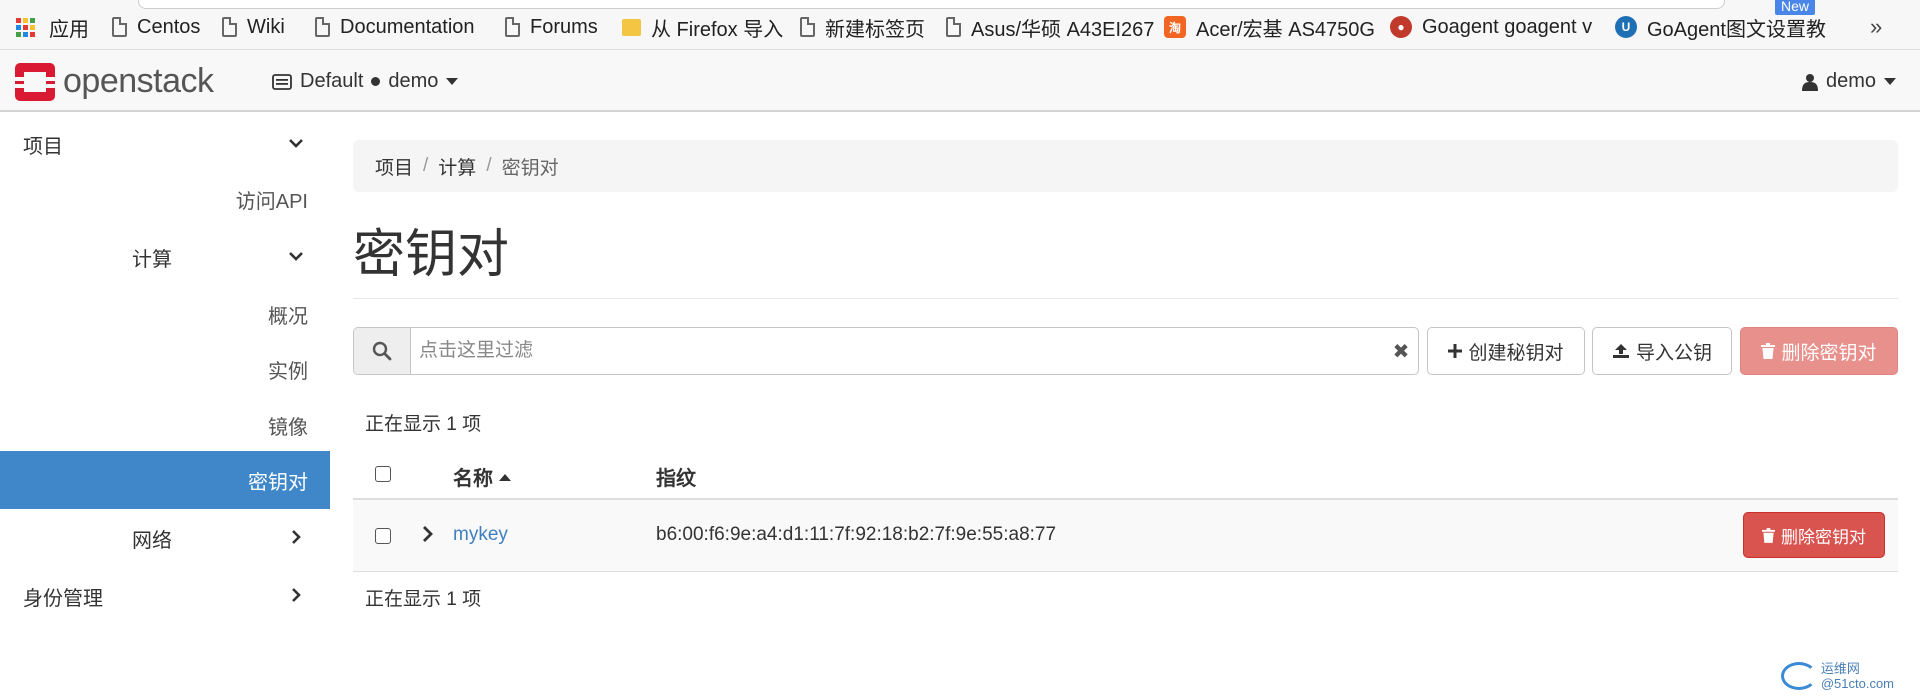 The width and height of the screenshot is (1920, 699). I want to click on bookmark-label: Asus/华硕 A43EI267, so click(1063, 29).